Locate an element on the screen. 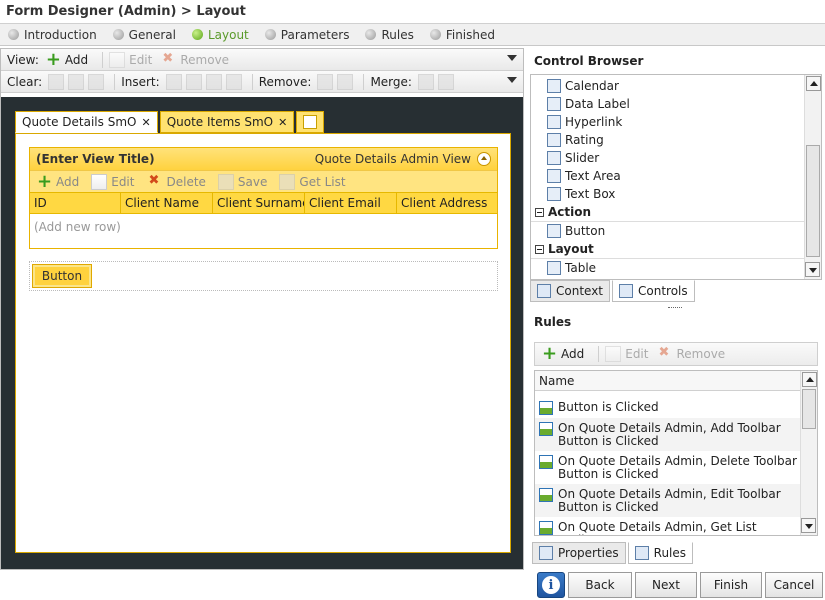 The height and width of the screenshot is (600, 825). control-item-button: Button is located at coordinates (676, 231).